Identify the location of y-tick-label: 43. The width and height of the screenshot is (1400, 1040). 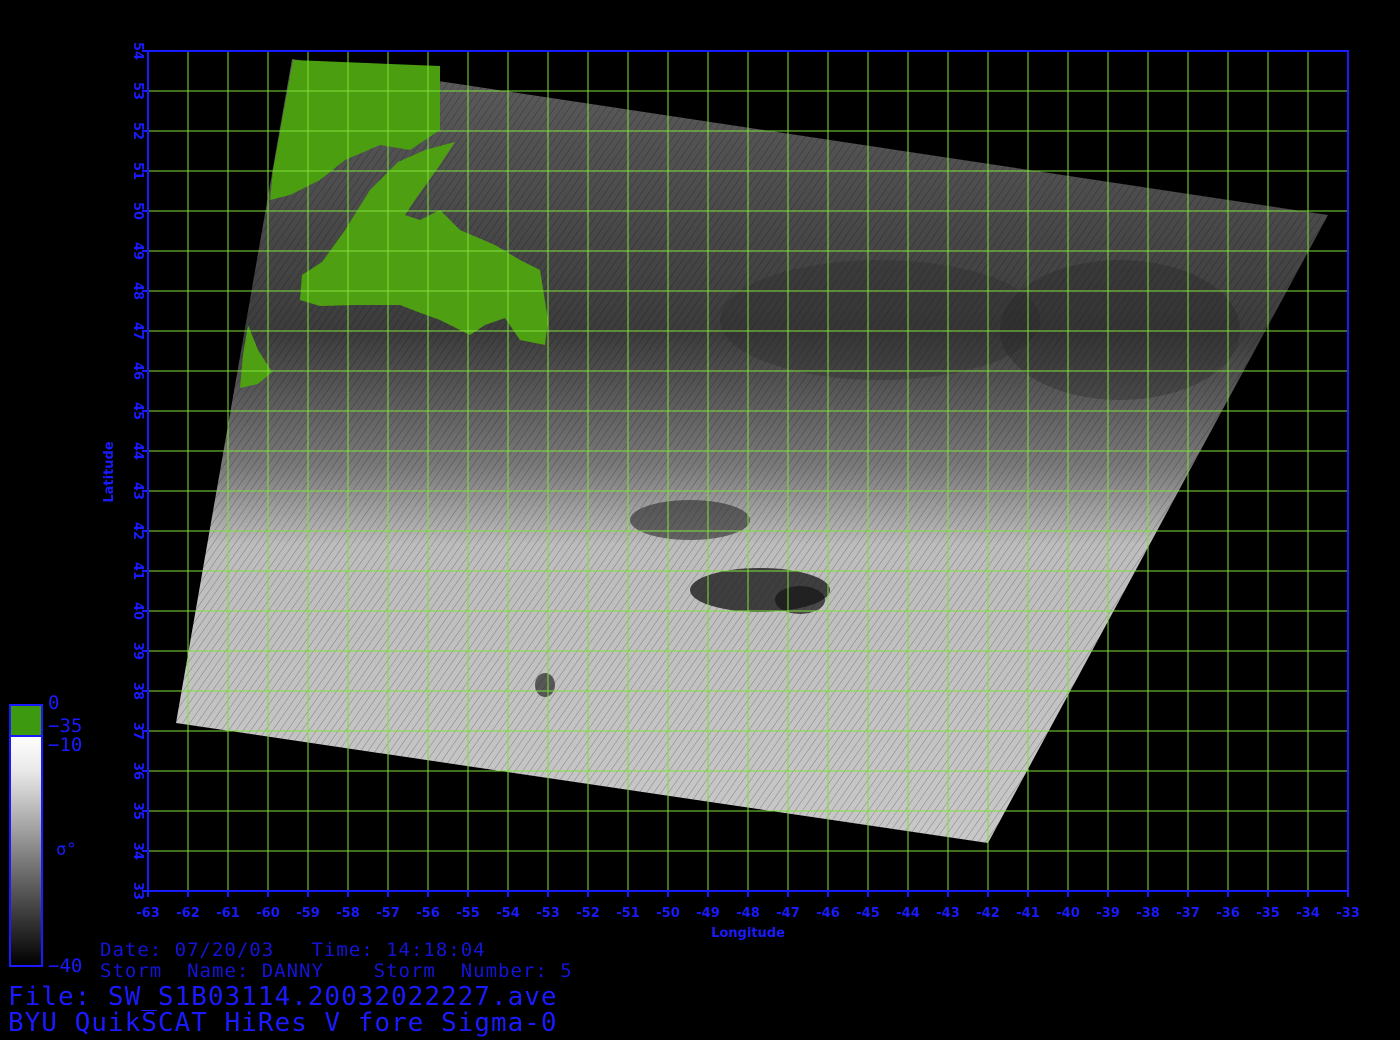
(137, 491).